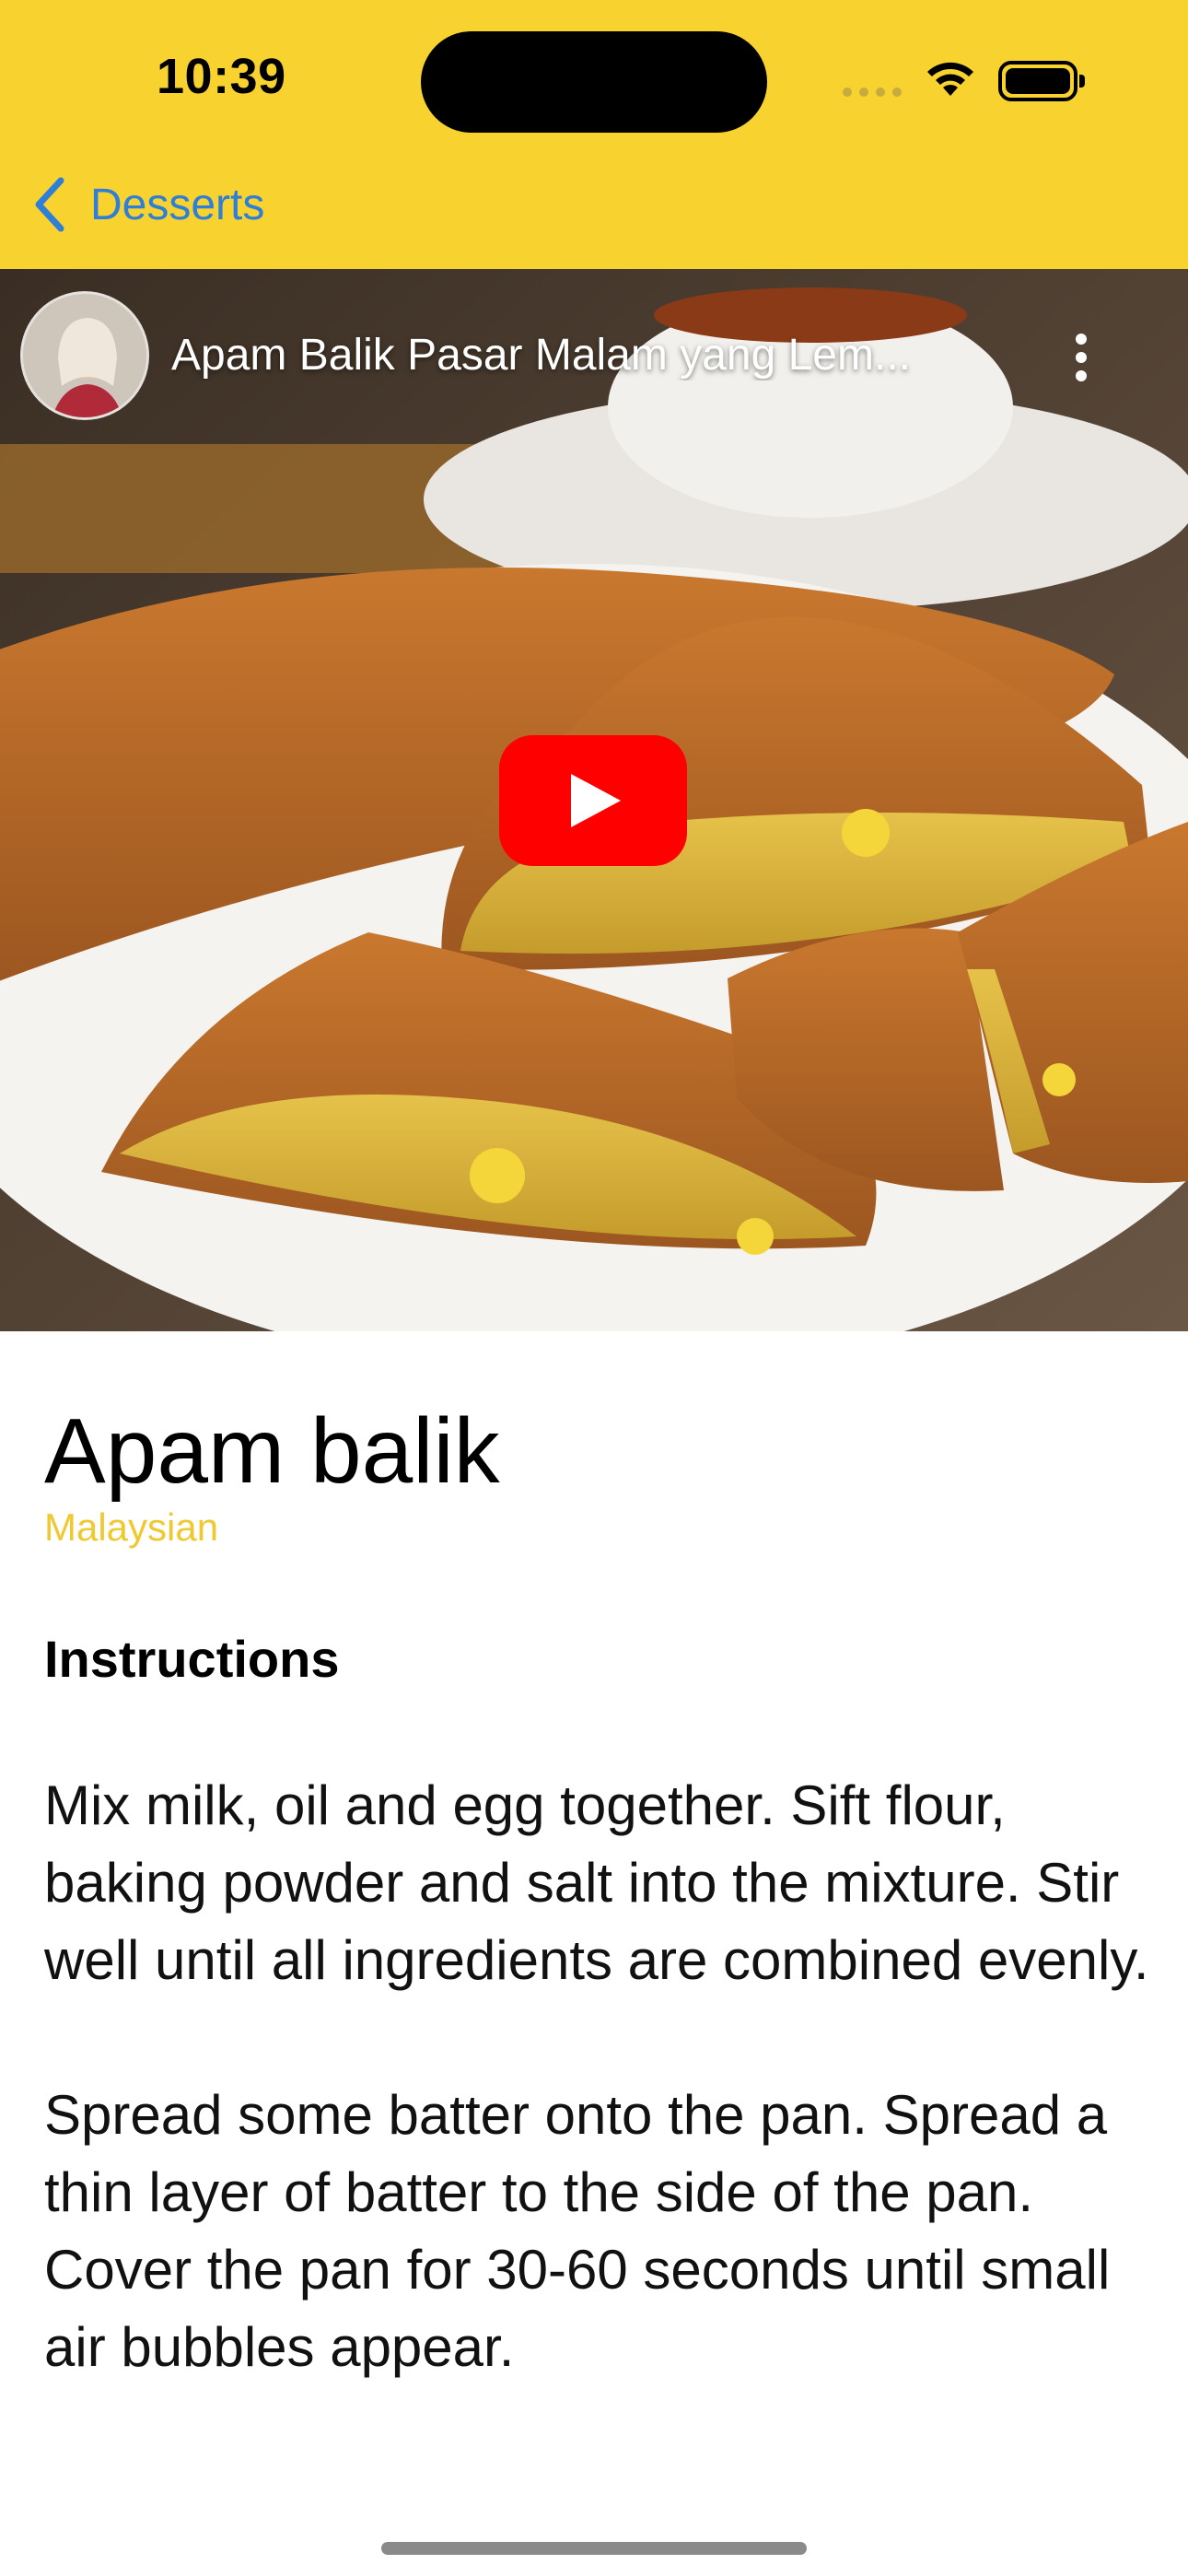  Describe the element at coordinates (192, 1659) in the screenshot. I see `instructions-heading: Instructions` at that location.